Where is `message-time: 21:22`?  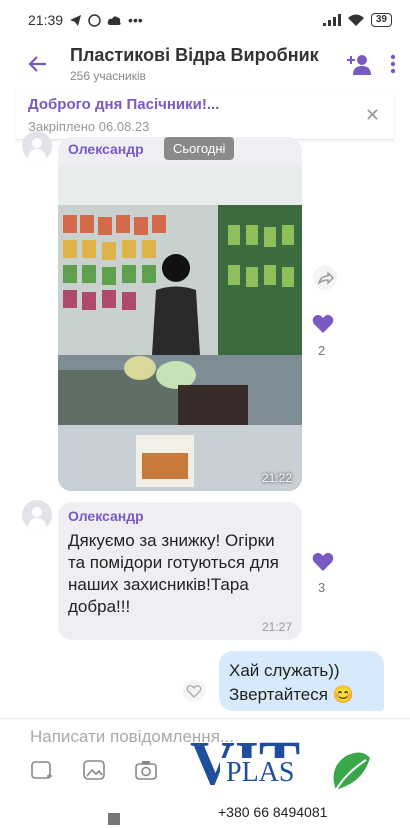
message-time: 21:22 is located at coordinates (276, 478).